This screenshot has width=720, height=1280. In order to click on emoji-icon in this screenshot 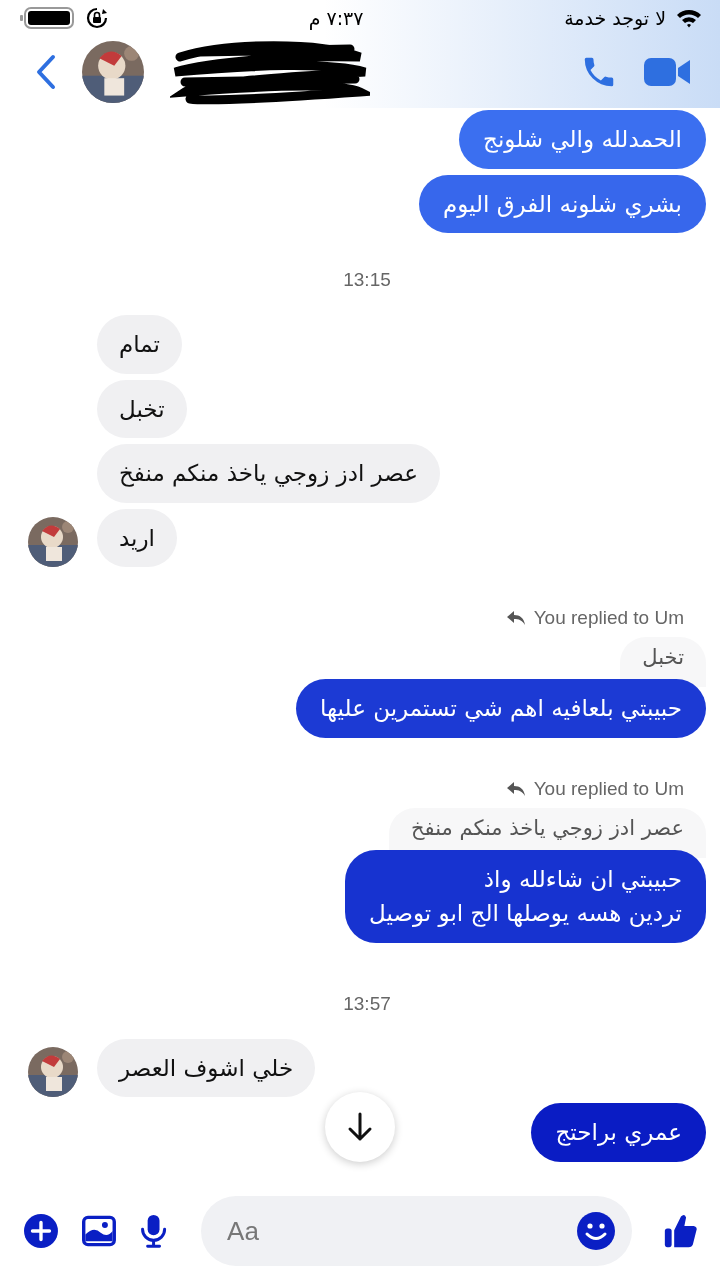, I will do `click(596, 1231)`.